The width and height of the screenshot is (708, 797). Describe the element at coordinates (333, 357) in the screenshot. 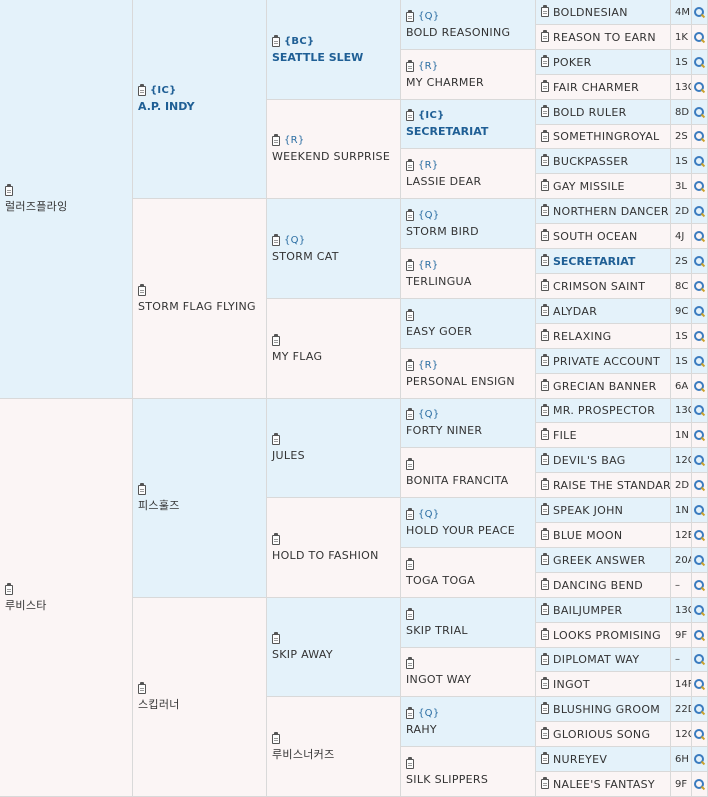

I see `horse-name-link: MY FLAG` at that location.